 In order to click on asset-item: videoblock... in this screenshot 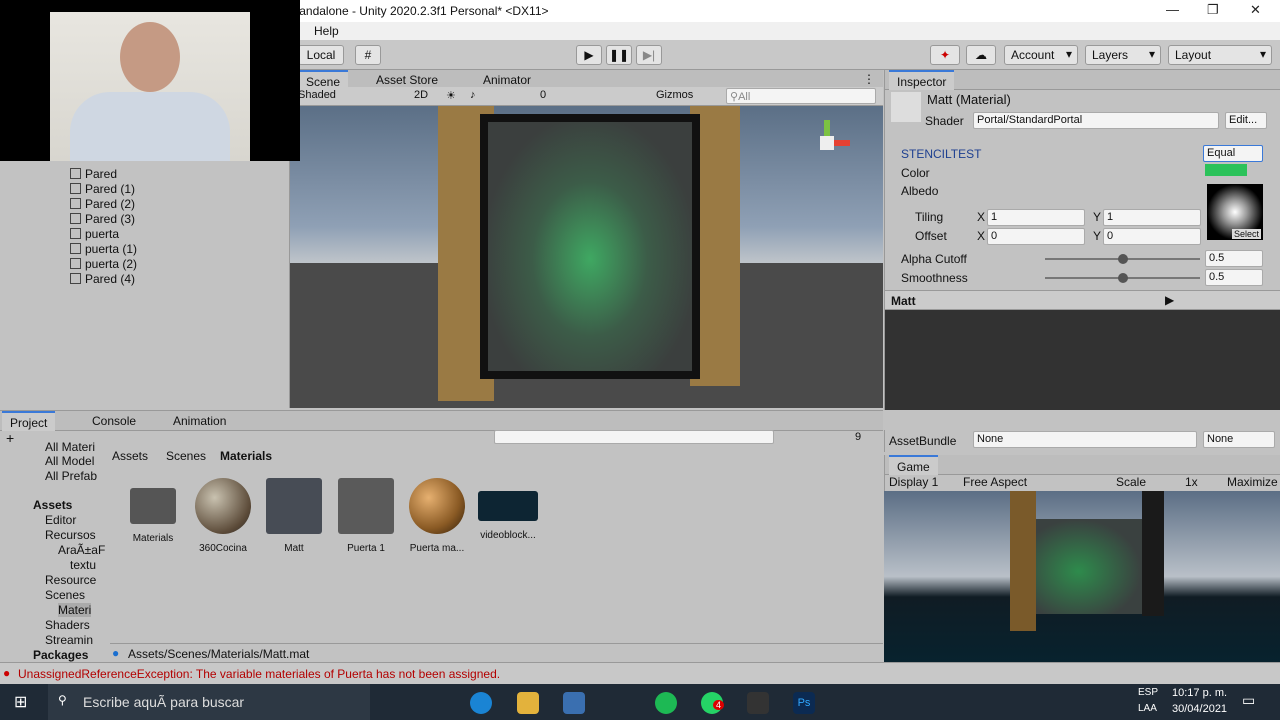, I will do `click(508, 509)`.